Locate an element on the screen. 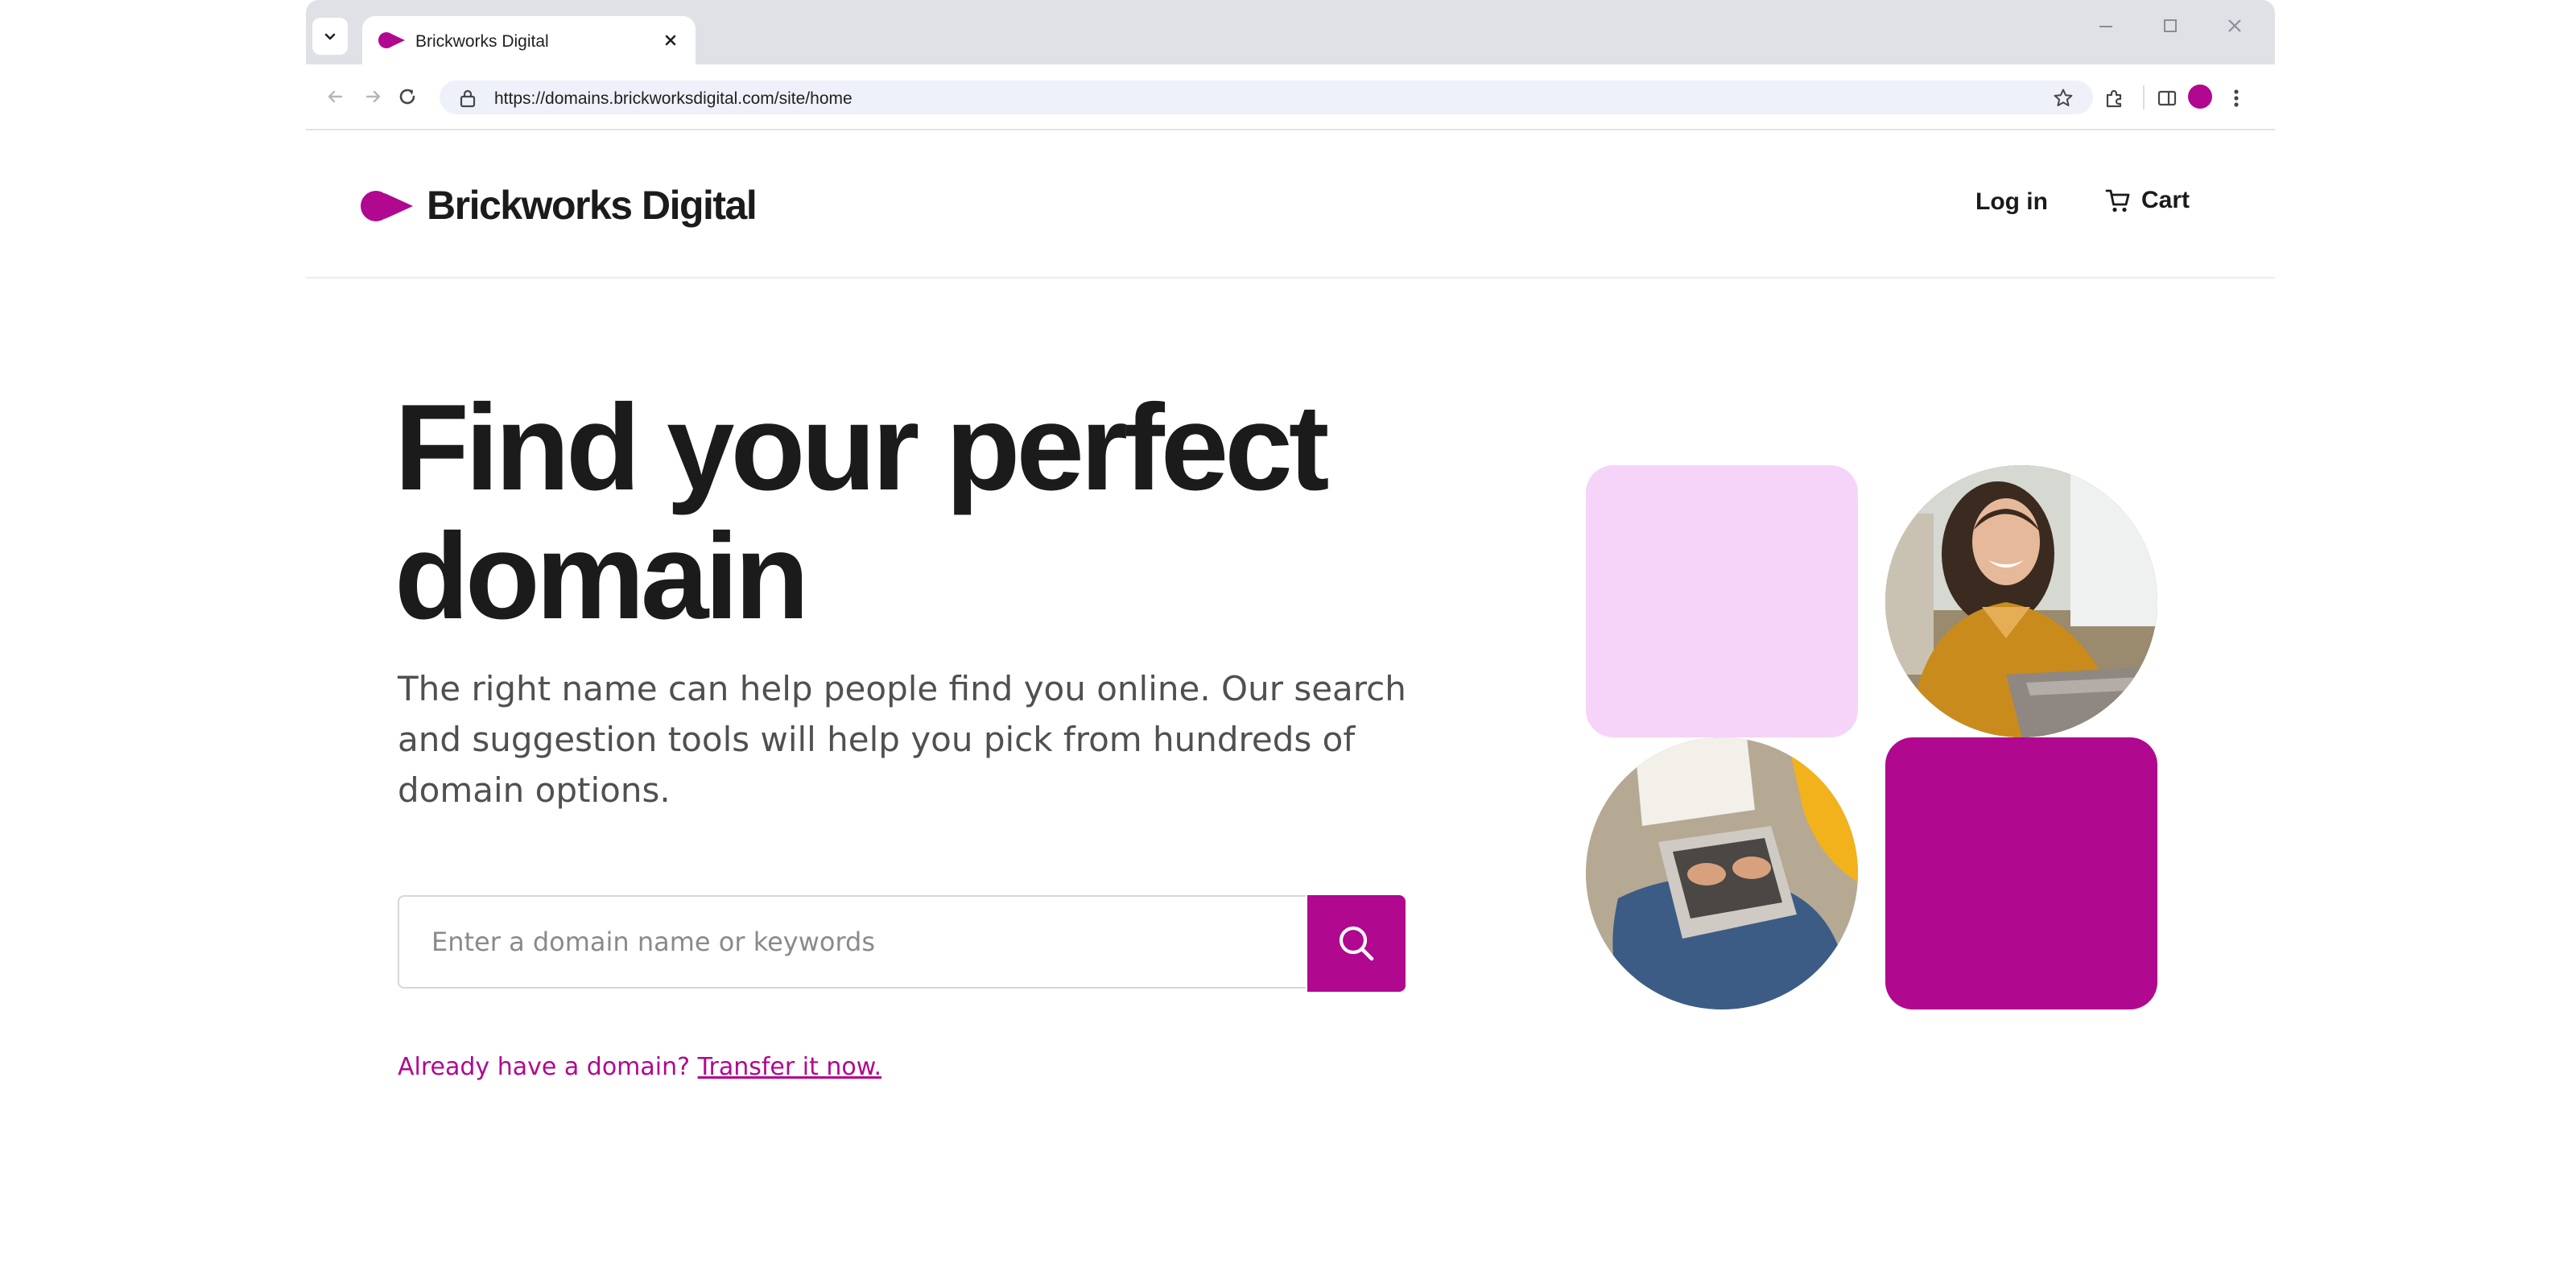 Image resolution: width=2576 pixels, height=1288 pixels. toolbar-divider is located at coordinates (2144, 97).